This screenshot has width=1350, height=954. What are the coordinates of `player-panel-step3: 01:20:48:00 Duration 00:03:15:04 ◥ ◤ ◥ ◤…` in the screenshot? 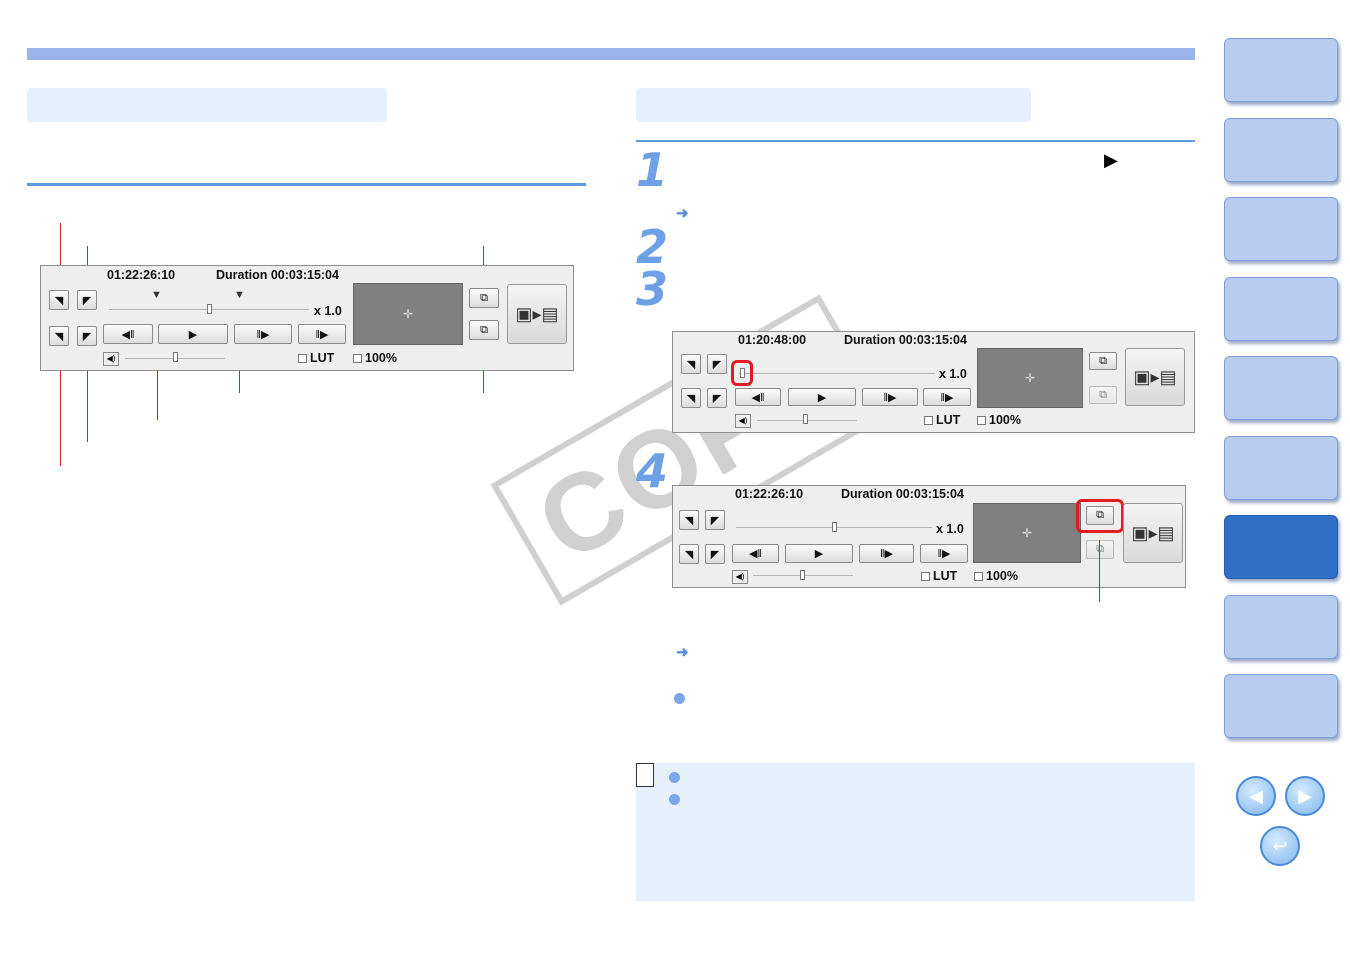 It's located at (933, 382).